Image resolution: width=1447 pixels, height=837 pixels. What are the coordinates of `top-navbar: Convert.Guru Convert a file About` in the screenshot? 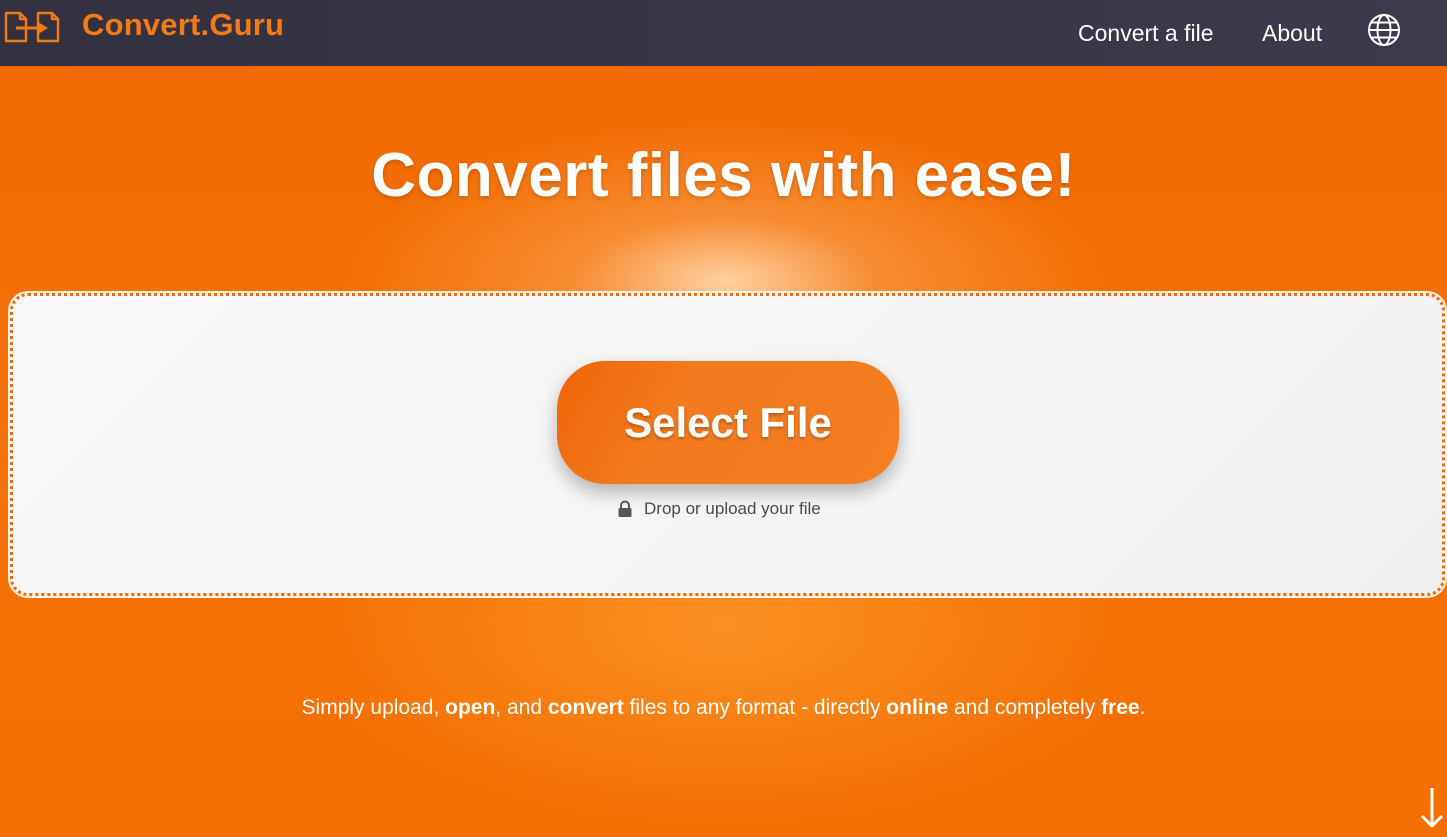 It's located at (723, 33).